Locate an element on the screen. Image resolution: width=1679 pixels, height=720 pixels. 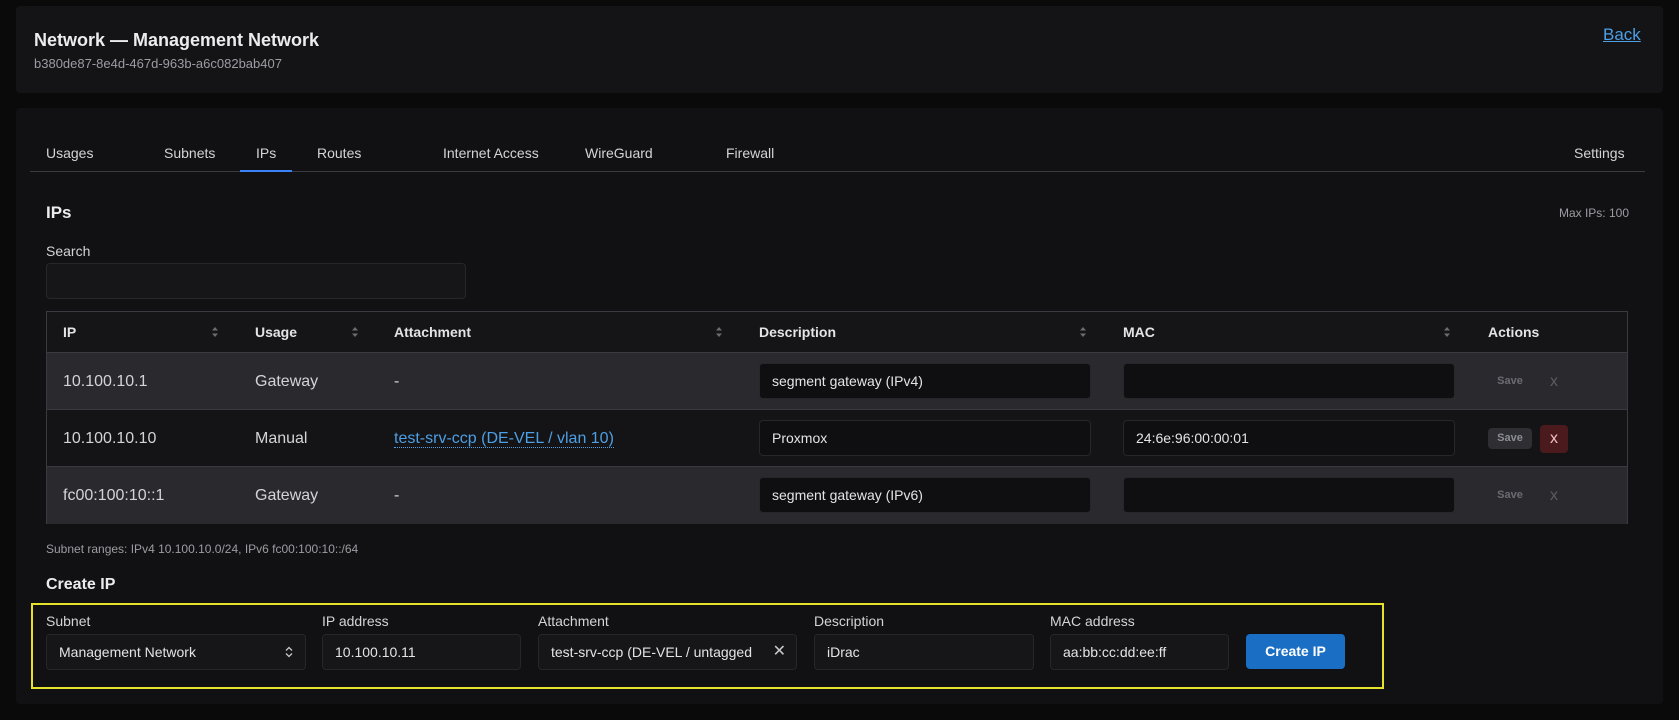
mac-address-field: aa:bb:cc:dd:ee:ff is located at coordinates (1139, 652).